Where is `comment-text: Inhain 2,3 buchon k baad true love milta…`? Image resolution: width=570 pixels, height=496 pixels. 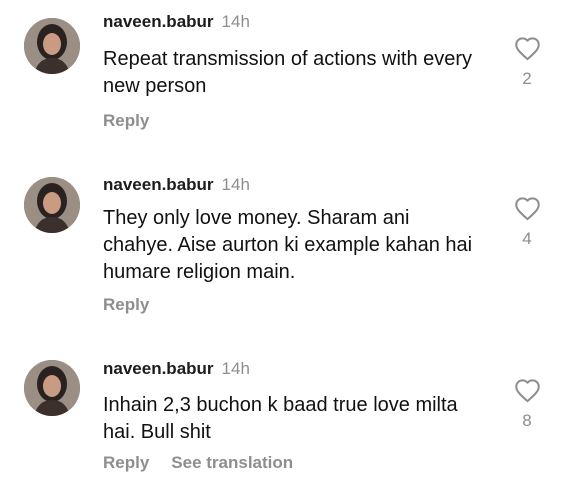 comment-text: Inhain 2,3 buchon k baad true love milta… is located at coordinates (280, 418).